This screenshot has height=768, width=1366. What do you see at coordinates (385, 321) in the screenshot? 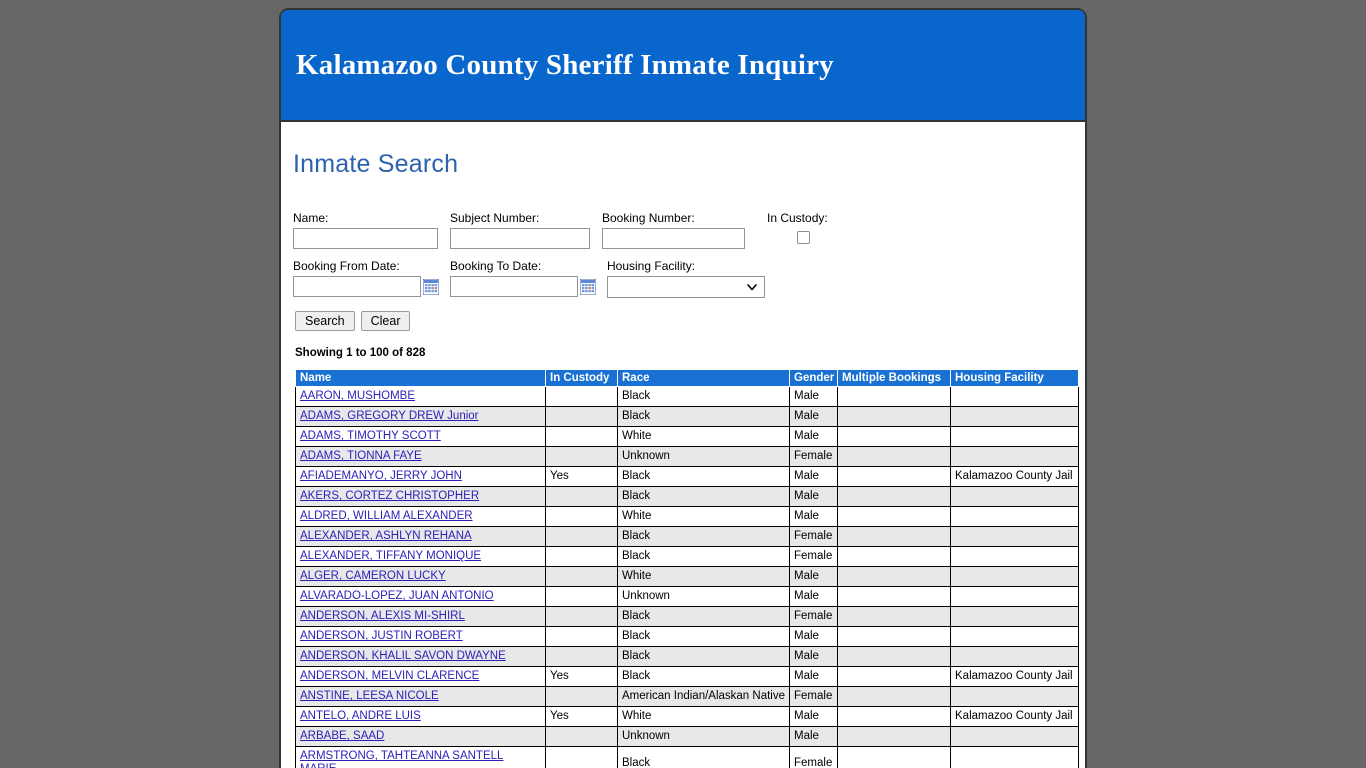
I see `clear-button: Clear` at bounding box center [385, 321].